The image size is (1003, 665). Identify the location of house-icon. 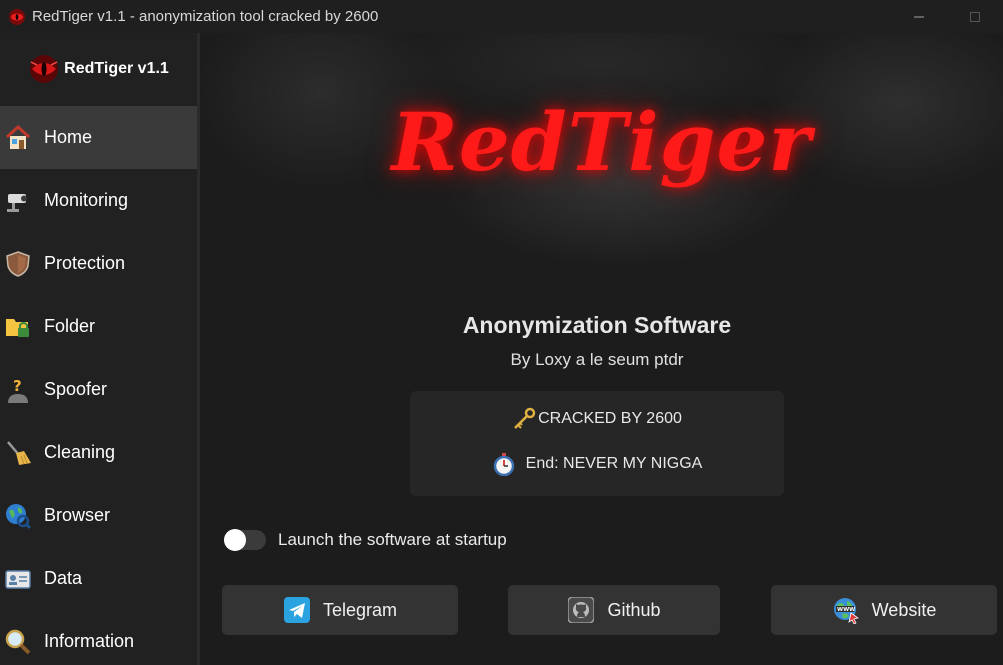
(18, 138).